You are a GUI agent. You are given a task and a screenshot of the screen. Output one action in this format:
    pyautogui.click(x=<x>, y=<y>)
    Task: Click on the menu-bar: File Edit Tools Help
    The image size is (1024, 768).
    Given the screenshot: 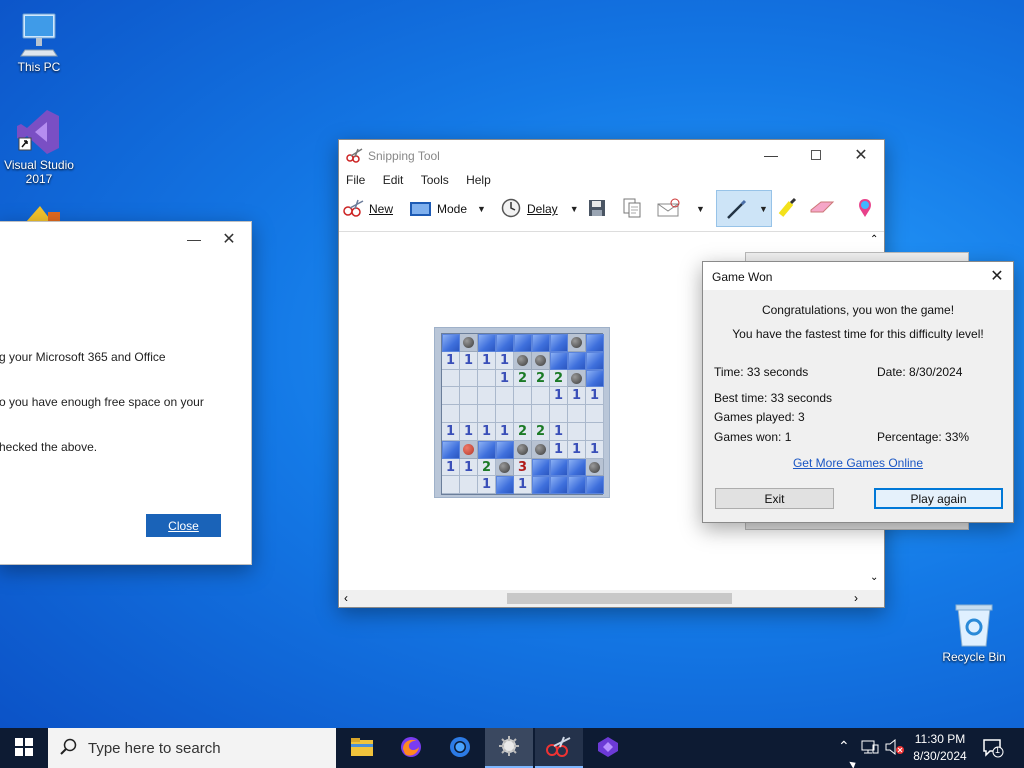 What is the action you would take?
    pyautogui.click(x=425, y=181)
    